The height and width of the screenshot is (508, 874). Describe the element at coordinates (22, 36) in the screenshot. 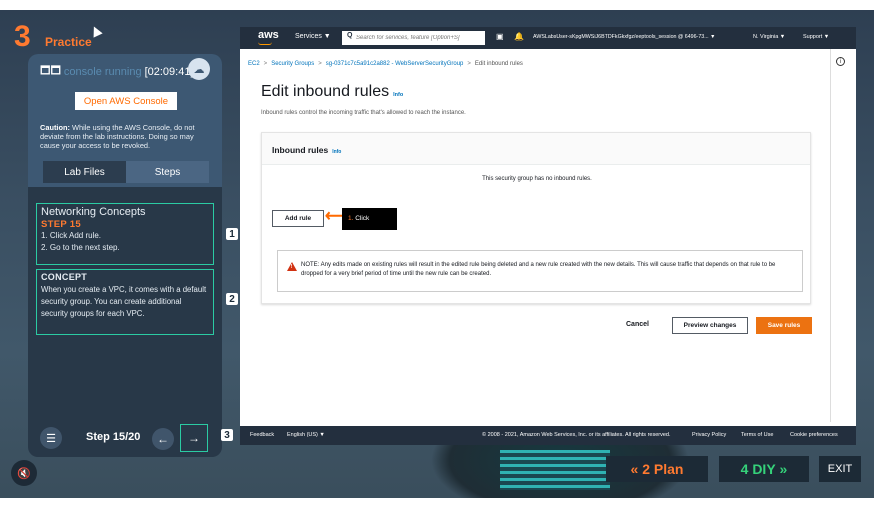

I see `practice-number: 3` at that location.